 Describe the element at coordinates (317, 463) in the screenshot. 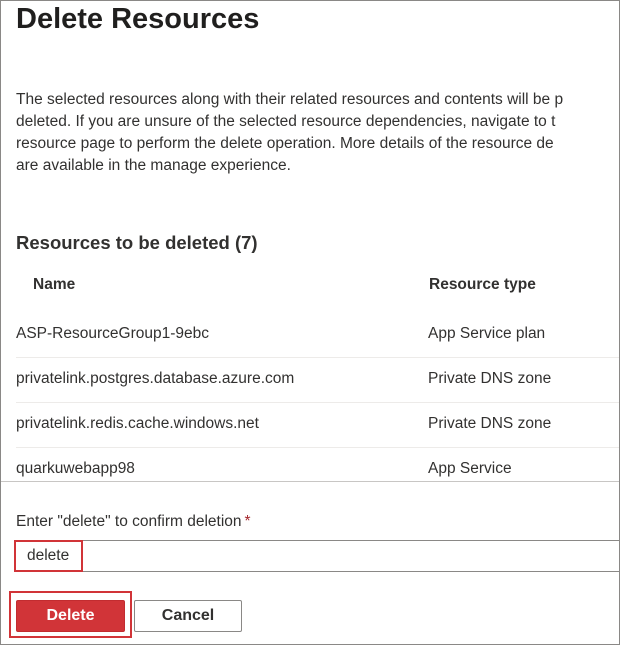

I see `table-row: quarkuwebapp98 App Service` at that location.